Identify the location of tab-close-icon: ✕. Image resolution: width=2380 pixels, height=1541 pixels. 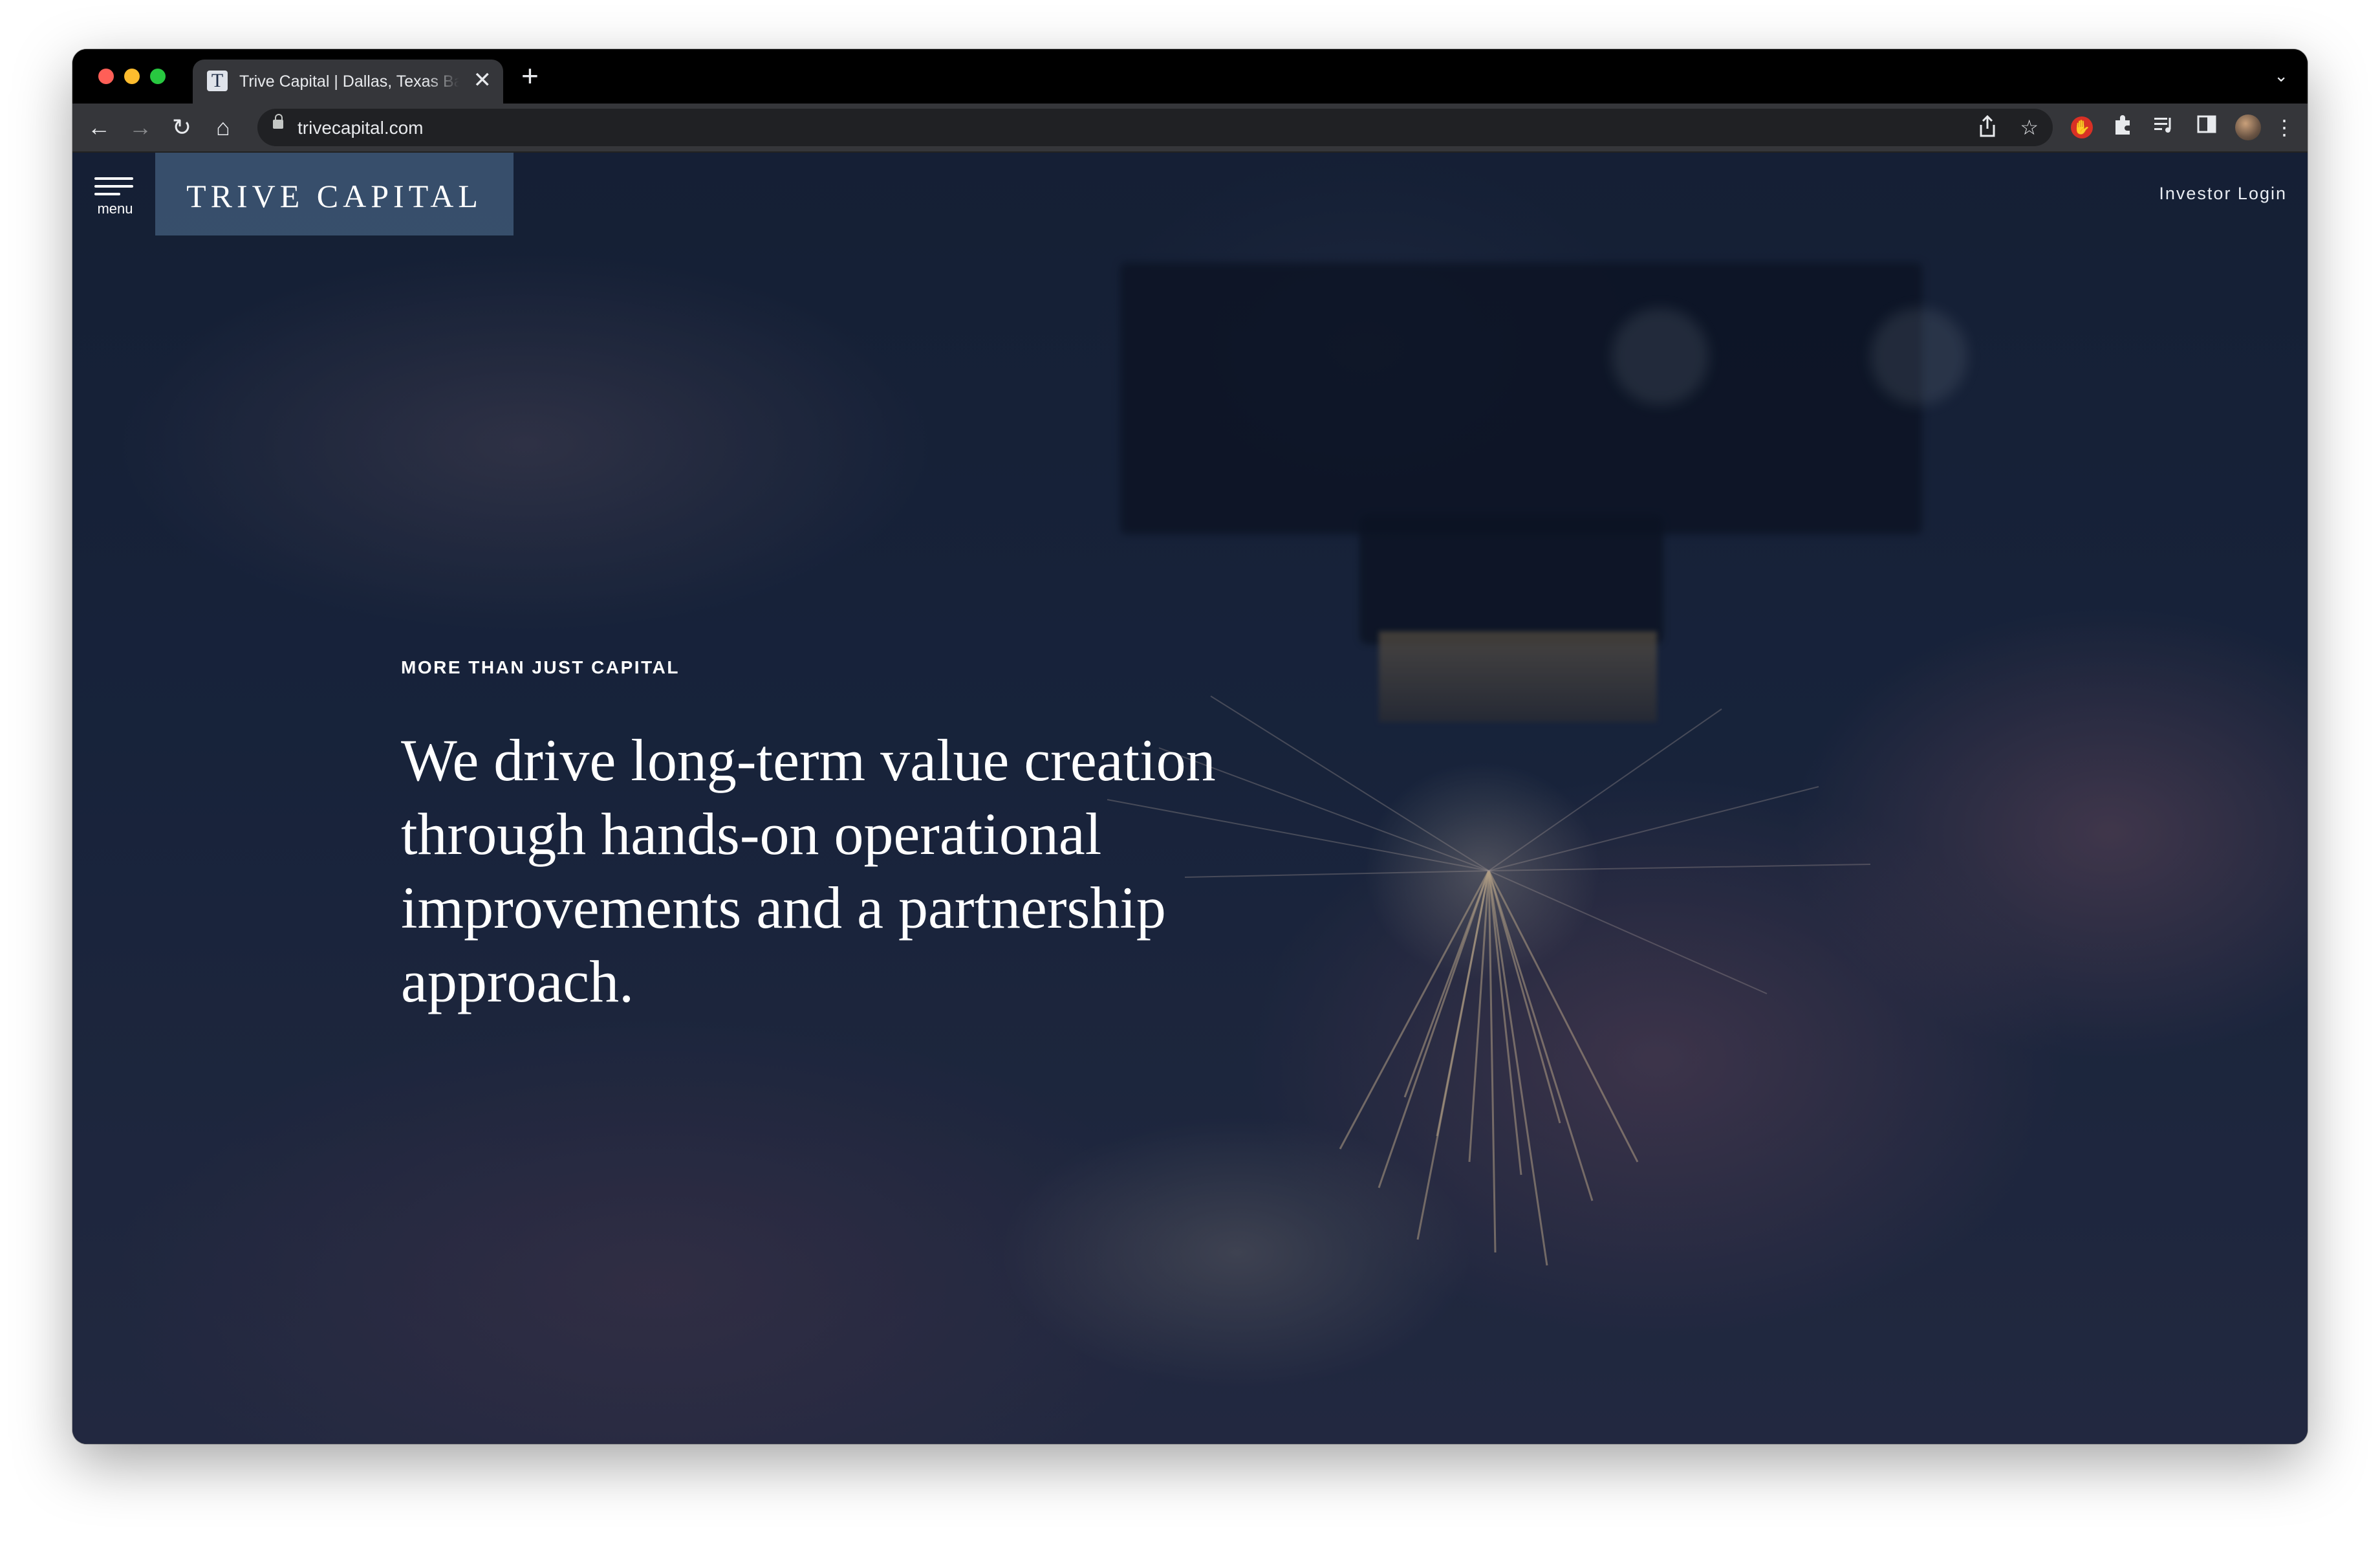
(482, 80).